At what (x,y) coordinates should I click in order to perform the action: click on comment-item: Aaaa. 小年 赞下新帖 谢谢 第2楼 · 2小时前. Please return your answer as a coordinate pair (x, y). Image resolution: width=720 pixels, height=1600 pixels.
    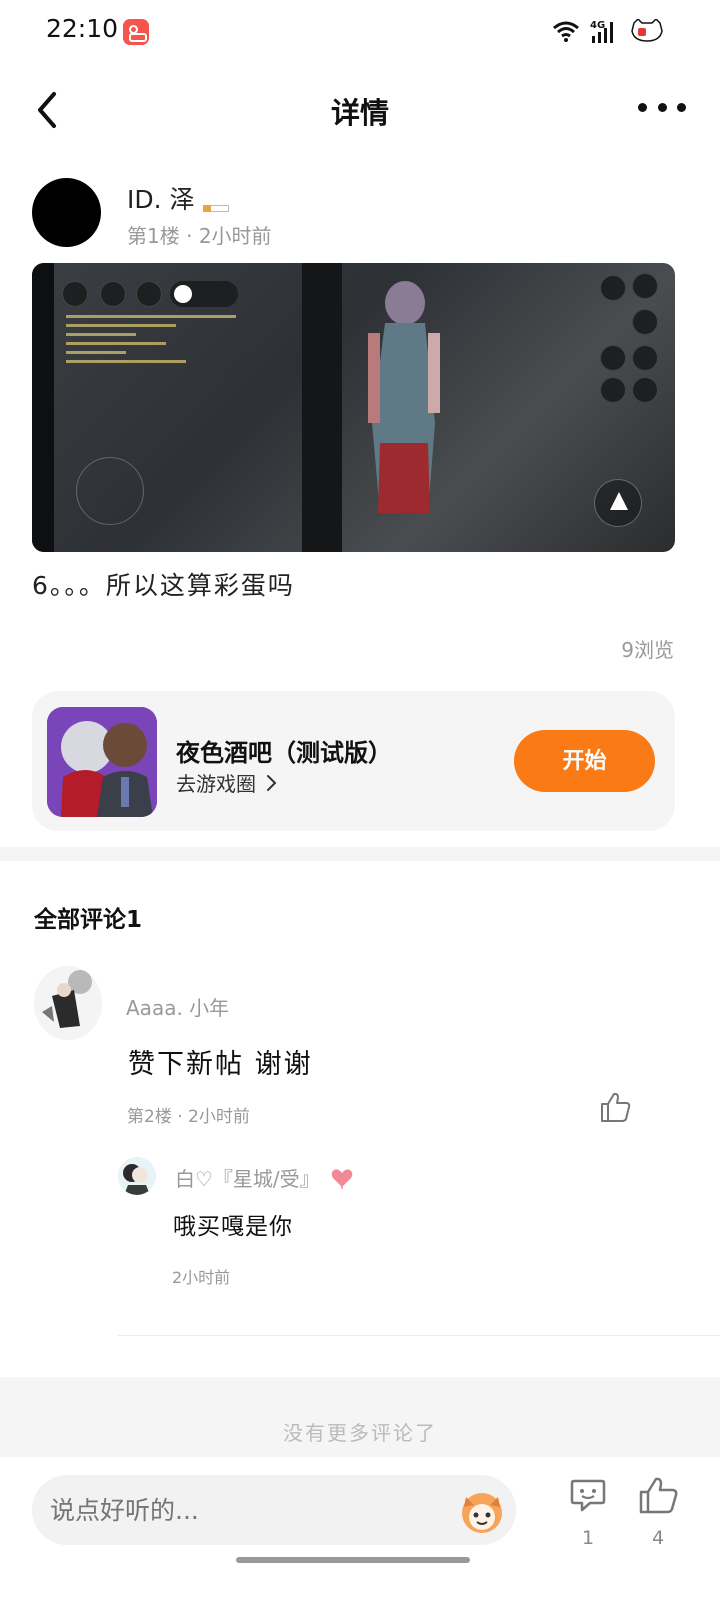
    Looking at the image, I should click on (359, 1046).